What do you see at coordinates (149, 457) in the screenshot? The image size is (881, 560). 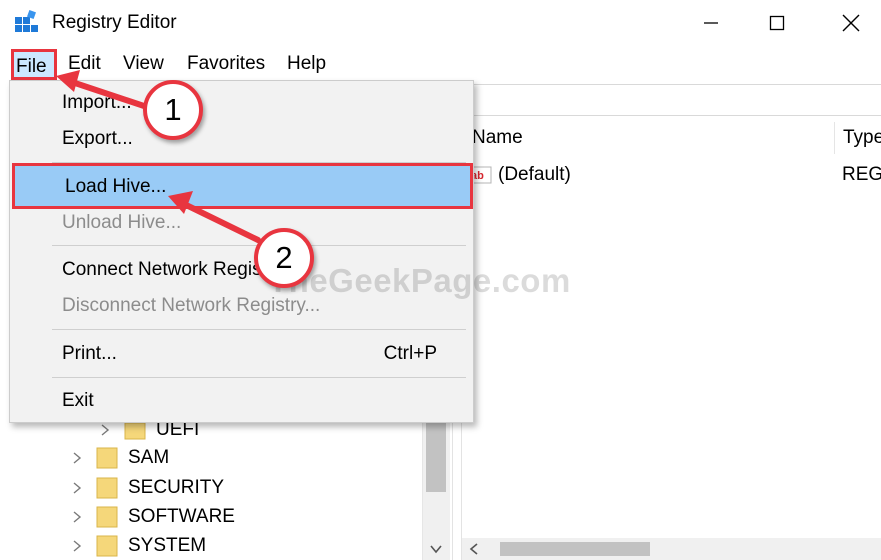 I see `tree-item-label: SAM` at bounding box center [149, 457].